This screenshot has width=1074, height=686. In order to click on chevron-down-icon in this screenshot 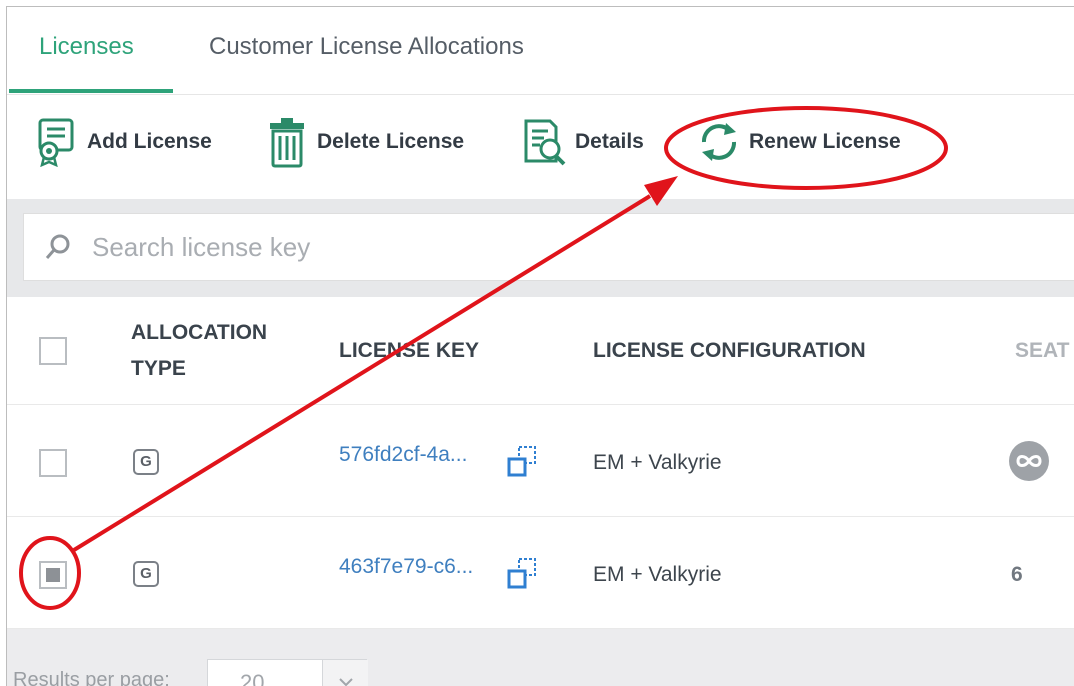, I will do `click(345, 673)`.